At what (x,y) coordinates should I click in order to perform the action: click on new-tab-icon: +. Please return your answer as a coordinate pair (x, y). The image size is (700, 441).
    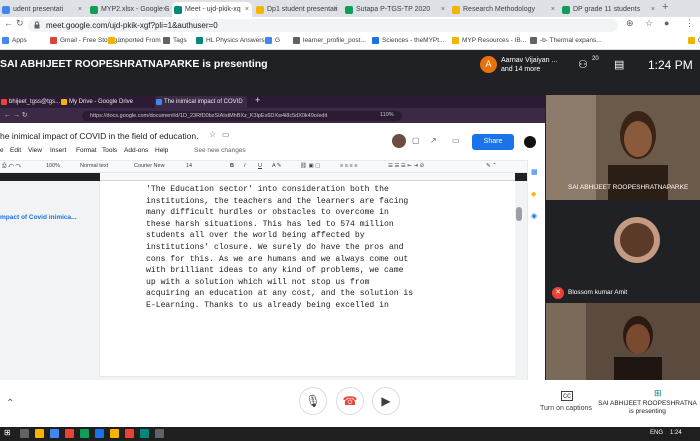
    Looking at the image, I should click on (665, 7).